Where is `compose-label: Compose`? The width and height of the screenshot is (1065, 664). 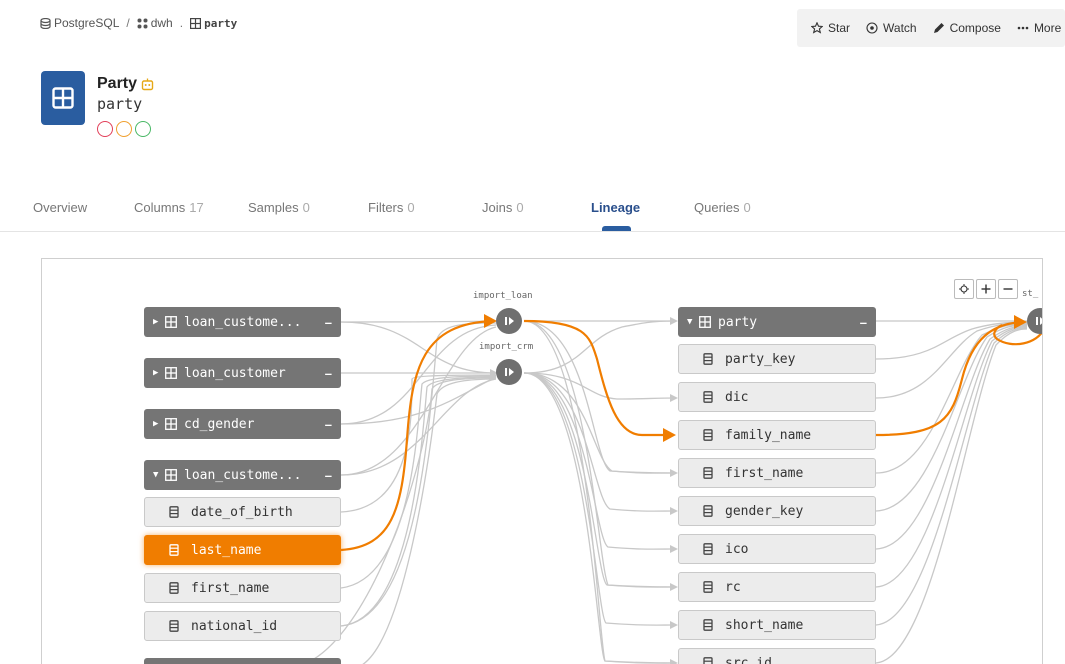
compose-label: Compose is located at coordinates (975, 28).